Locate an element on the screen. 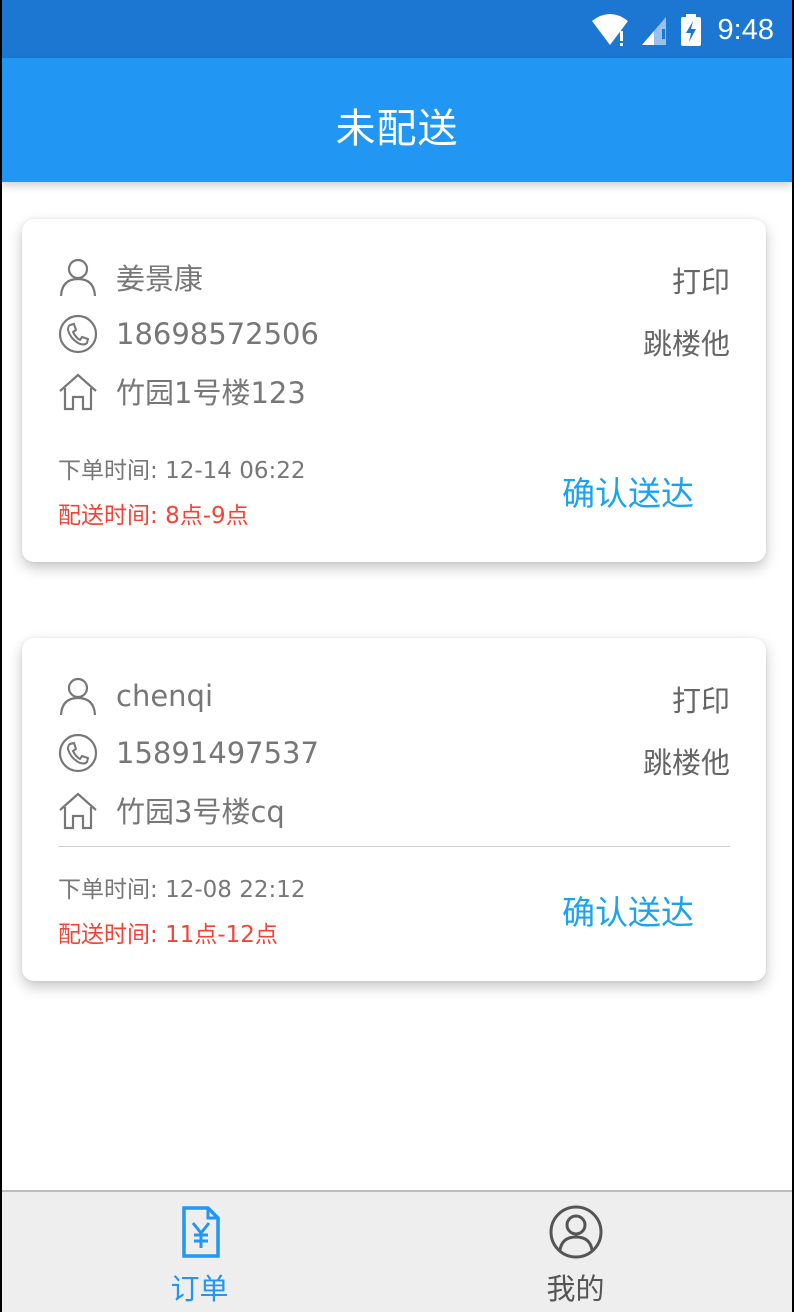 This screenshot has height=1312, width=794. customer-phone: 15891497537 is located at coordinates (217, 753).